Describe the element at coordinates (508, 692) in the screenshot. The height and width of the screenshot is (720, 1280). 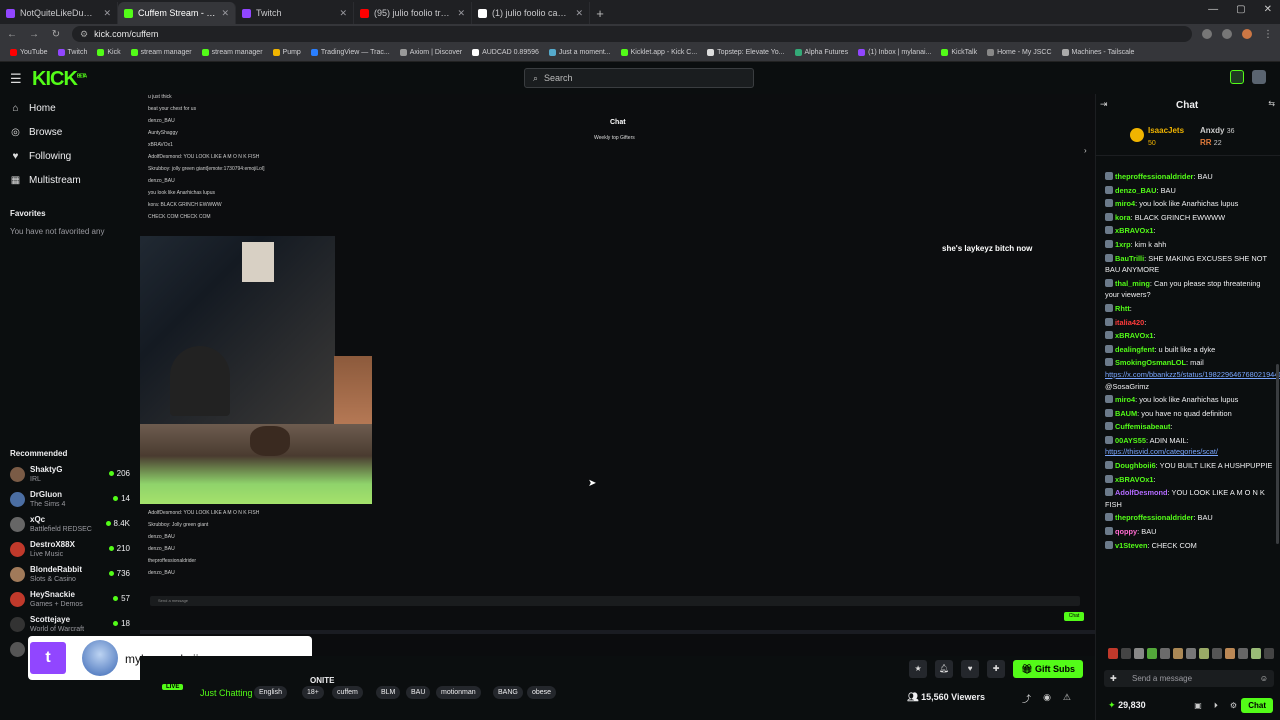
I see `stream-tag: BANG` at that location.